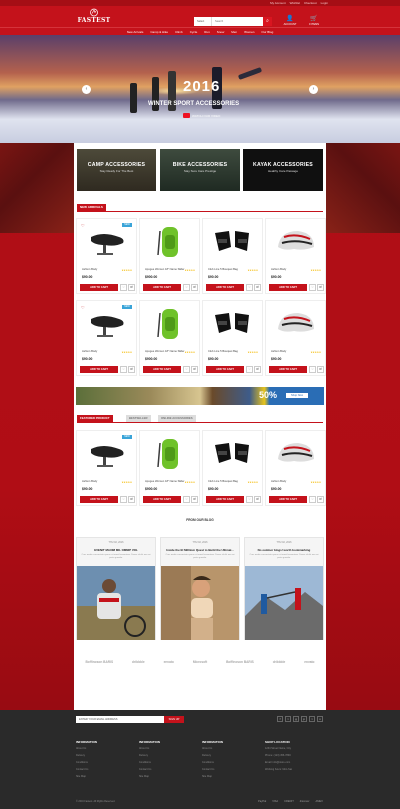  I want to click on nav-cycle: Cycle, so click(194, 32).